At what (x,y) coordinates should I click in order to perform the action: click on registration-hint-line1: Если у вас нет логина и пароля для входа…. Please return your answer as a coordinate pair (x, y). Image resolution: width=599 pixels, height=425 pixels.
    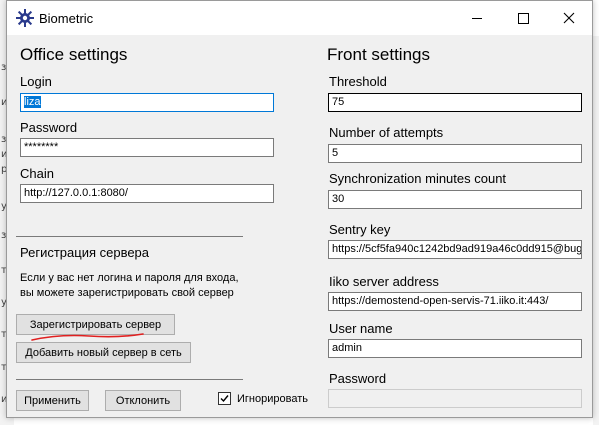
    Looking at the image, I should click on (129, 278).